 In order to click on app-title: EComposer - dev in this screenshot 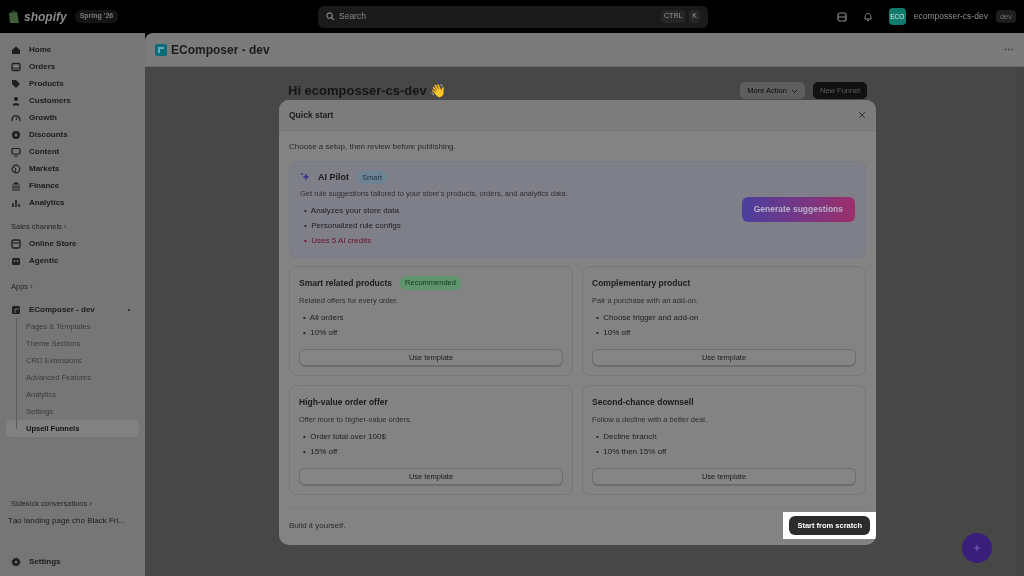, I will do `click(220, 50)`.